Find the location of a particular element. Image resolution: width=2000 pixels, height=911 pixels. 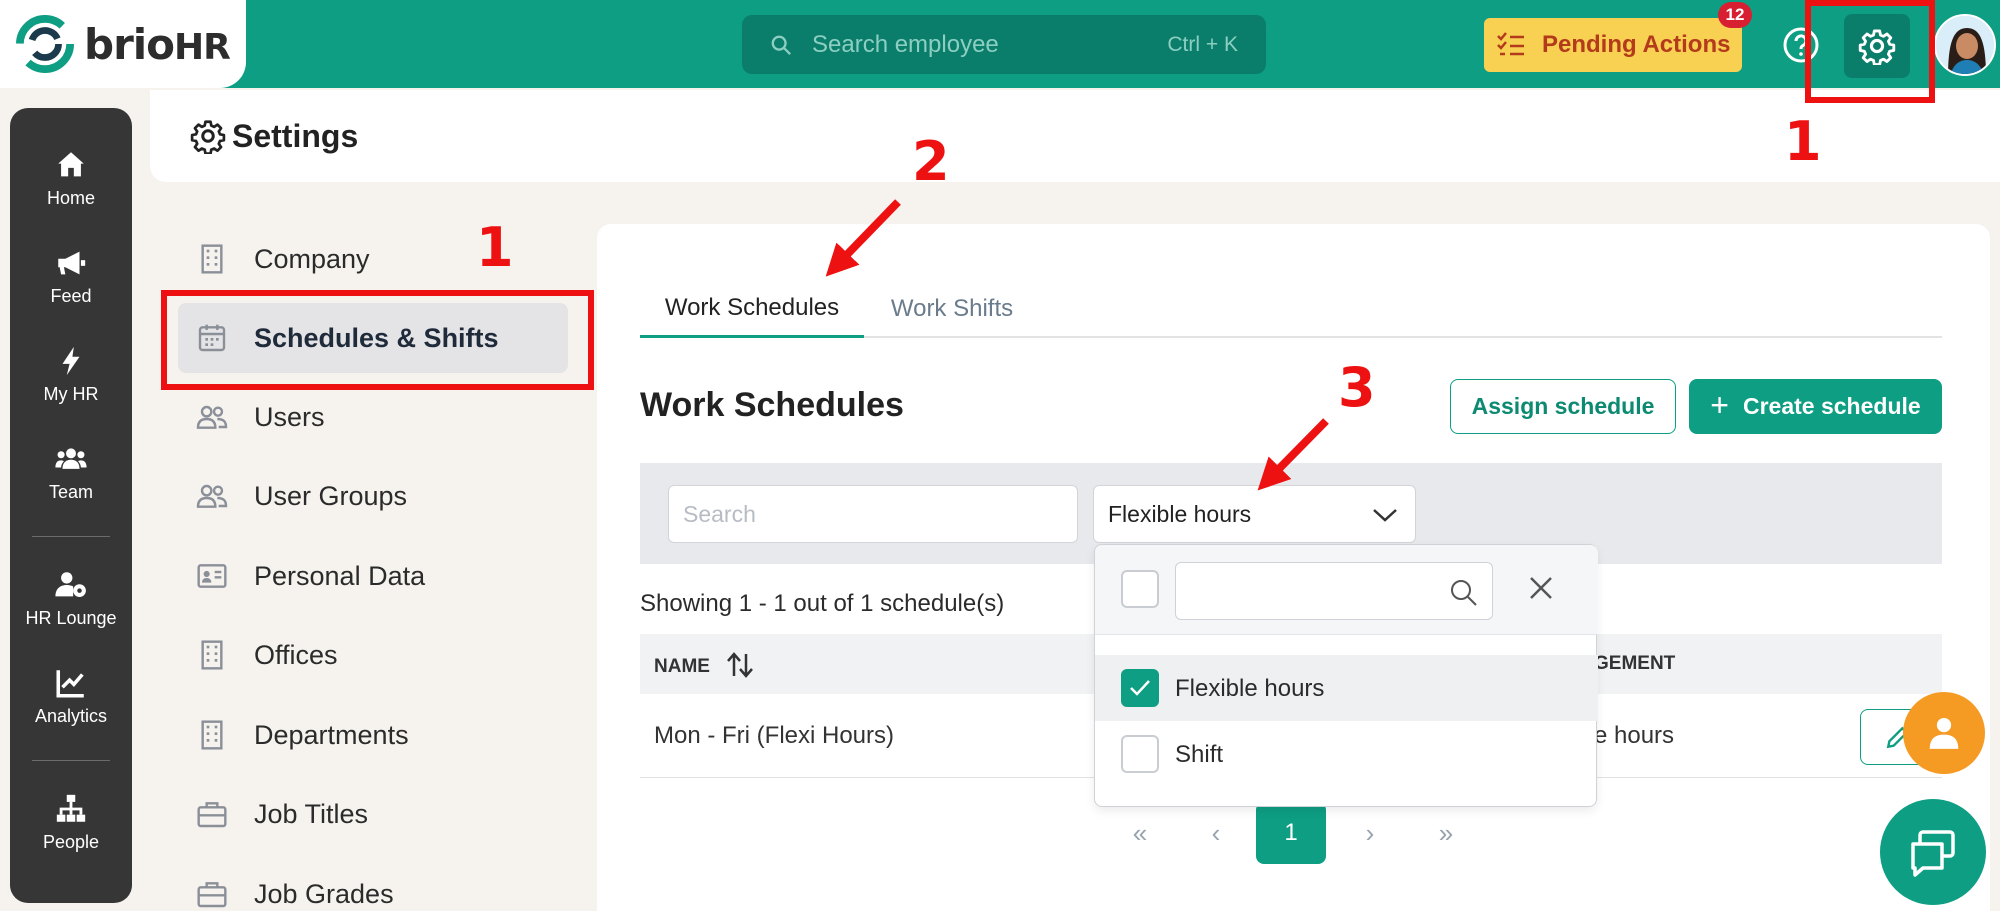

create-schedule-button: + Create schedule is located at coordinates (1815, 406).